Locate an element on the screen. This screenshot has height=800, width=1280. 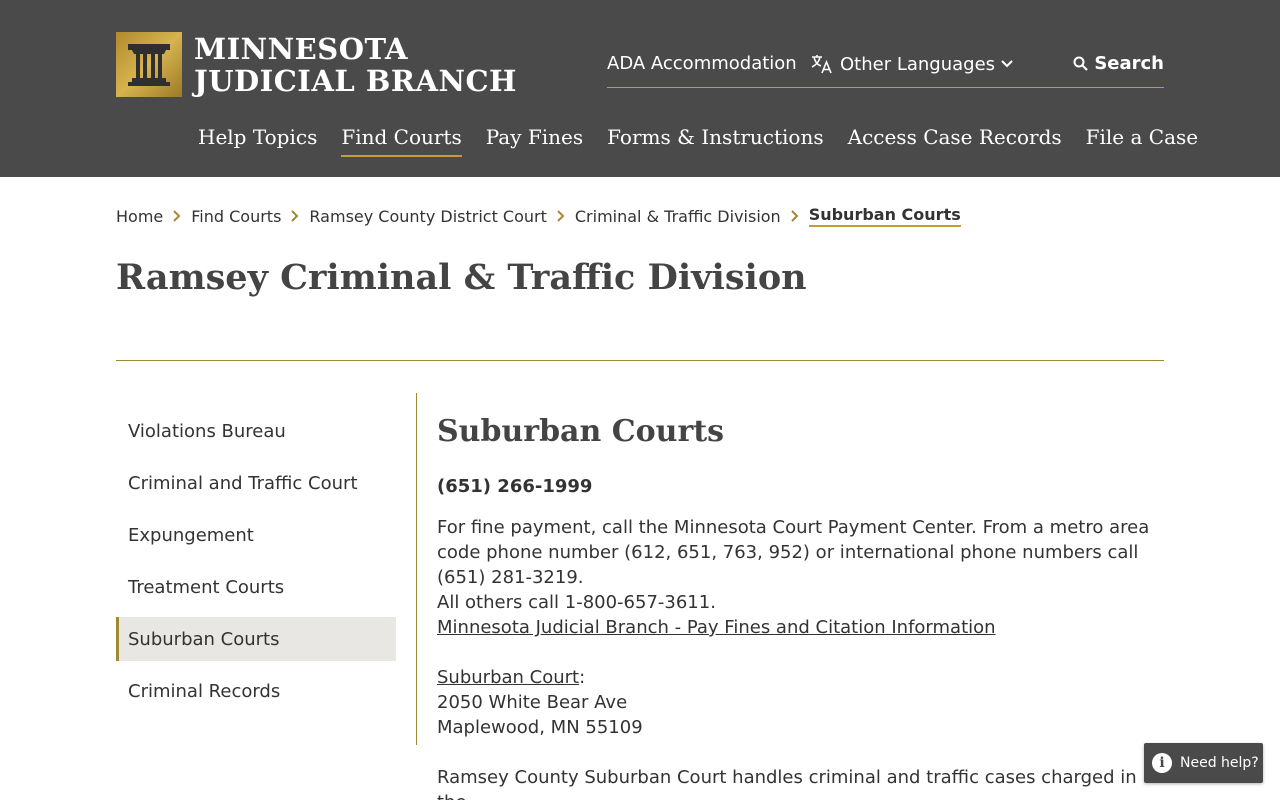
court-colon: : is located at coordinates (582, 677).